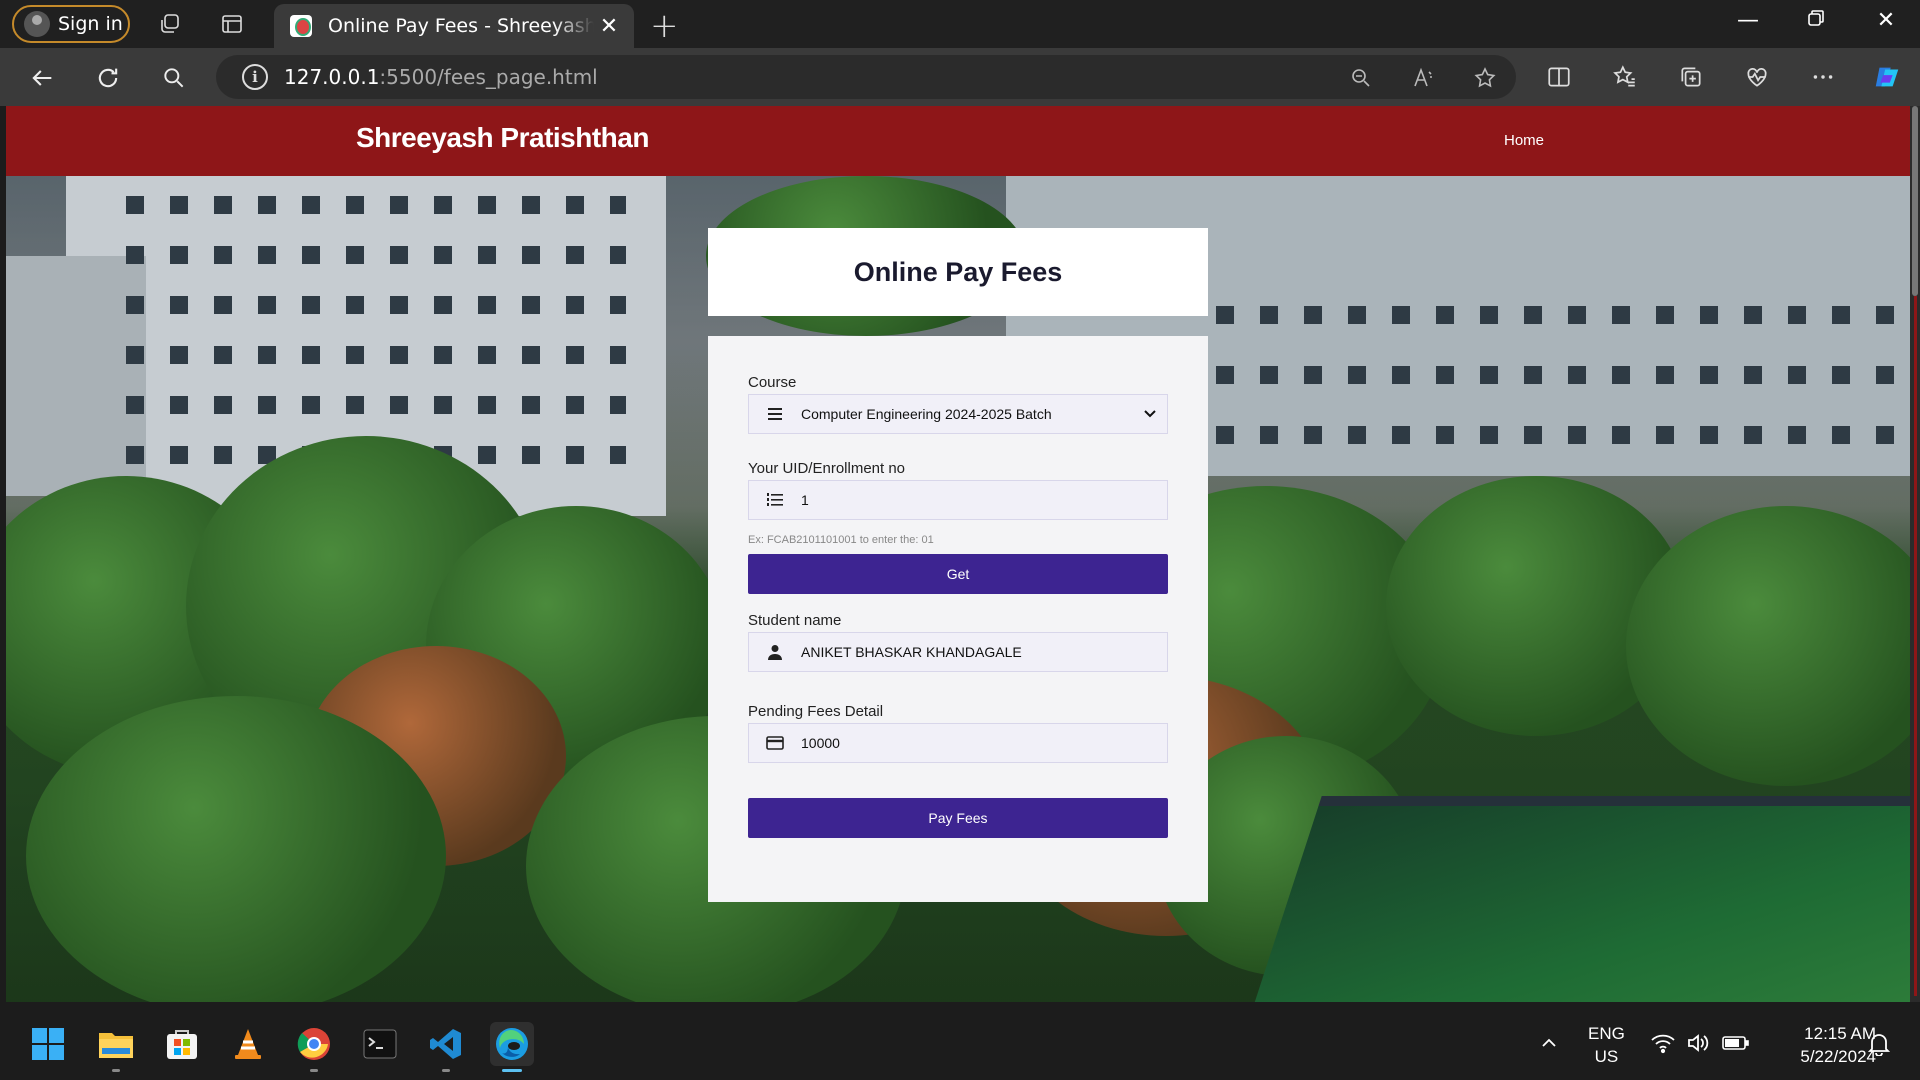 This screenshot has width=1920, height=1080. I want to click on site-favicon-icon, so click(301, 26).